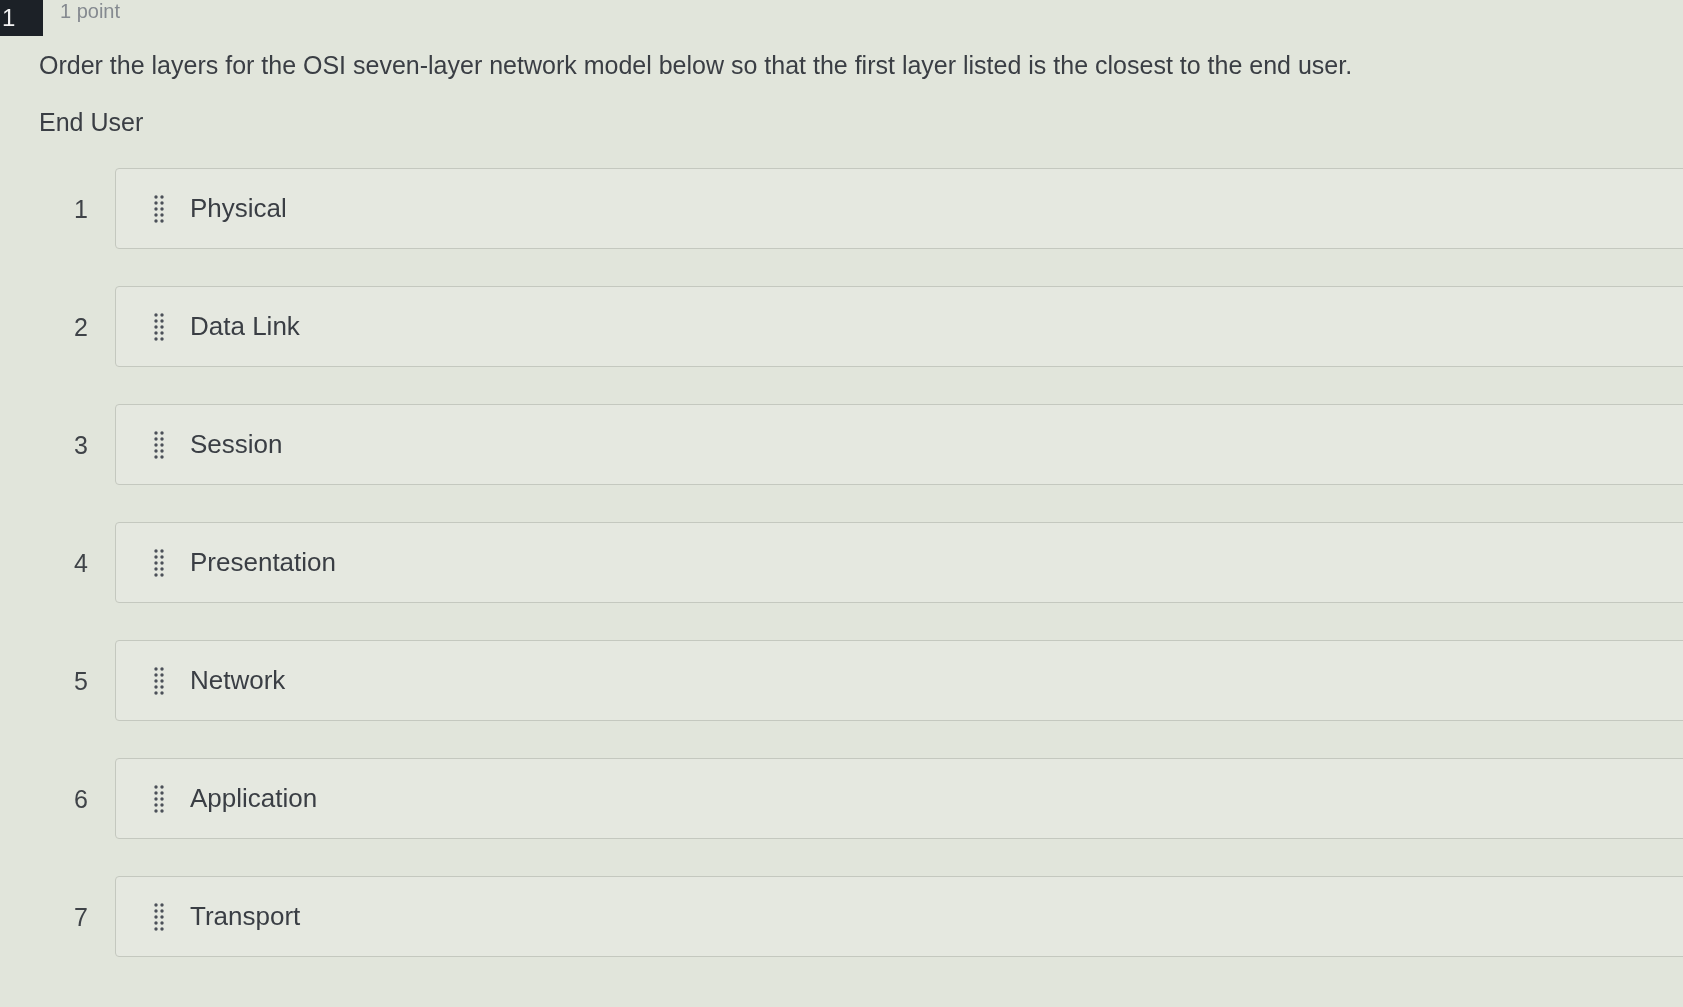 The image size is (1683, 1007). Describe the element at coordinates (899, 680) in the screenshot. I see `sortable-item: Network` at that location.